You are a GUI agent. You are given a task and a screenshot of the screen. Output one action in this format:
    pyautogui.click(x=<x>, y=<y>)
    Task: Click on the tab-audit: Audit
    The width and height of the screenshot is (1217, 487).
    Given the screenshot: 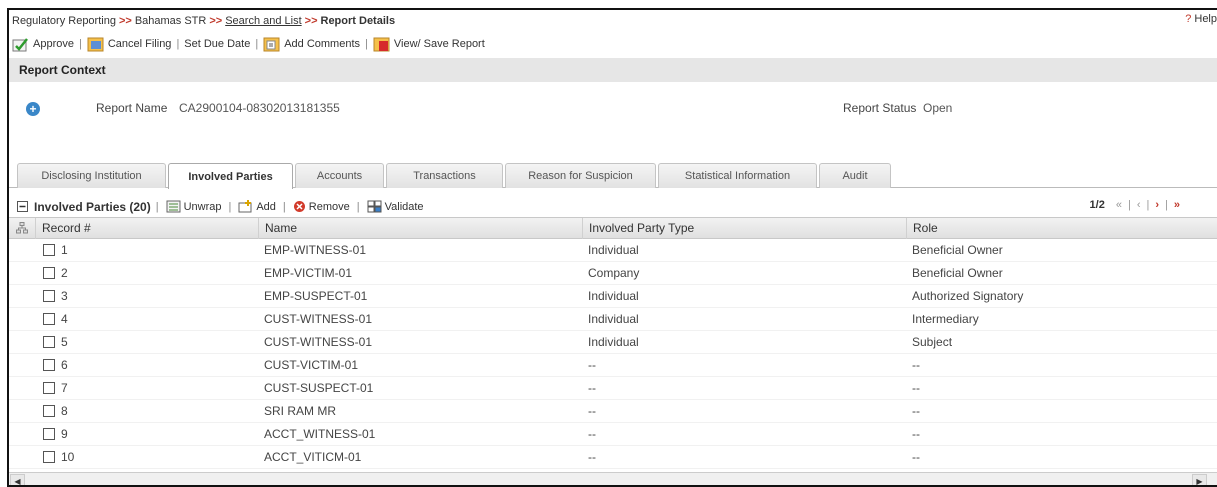 What is the action you would take?
    pyautogui.click(x=855, y=175)
    